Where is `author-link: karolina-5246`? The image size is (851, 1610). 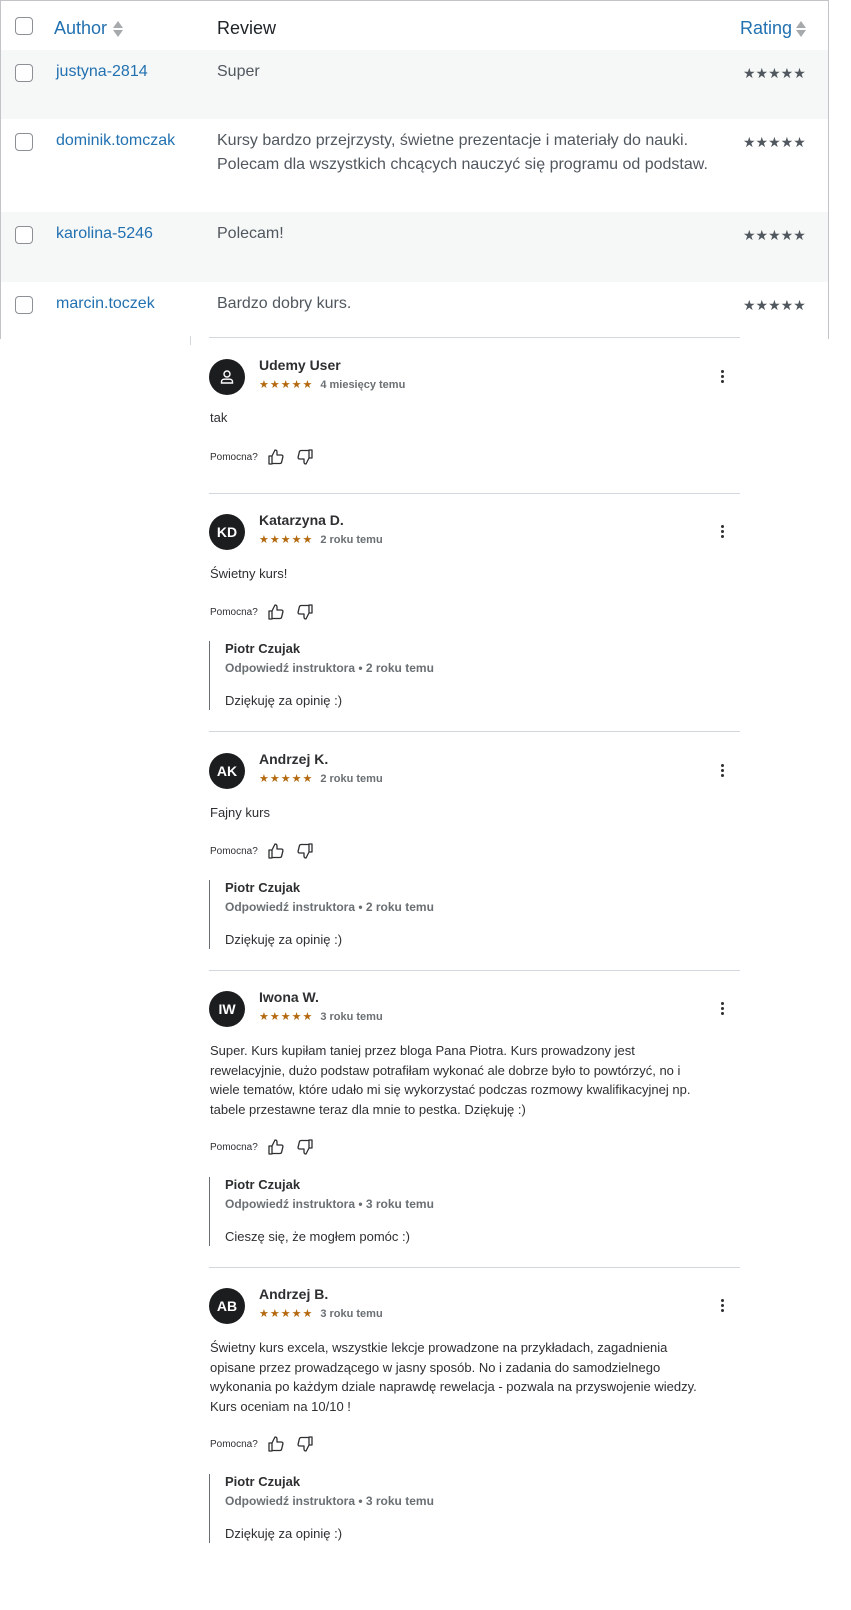 author-link: karolina-5246 is located at coordinates (104, 234).